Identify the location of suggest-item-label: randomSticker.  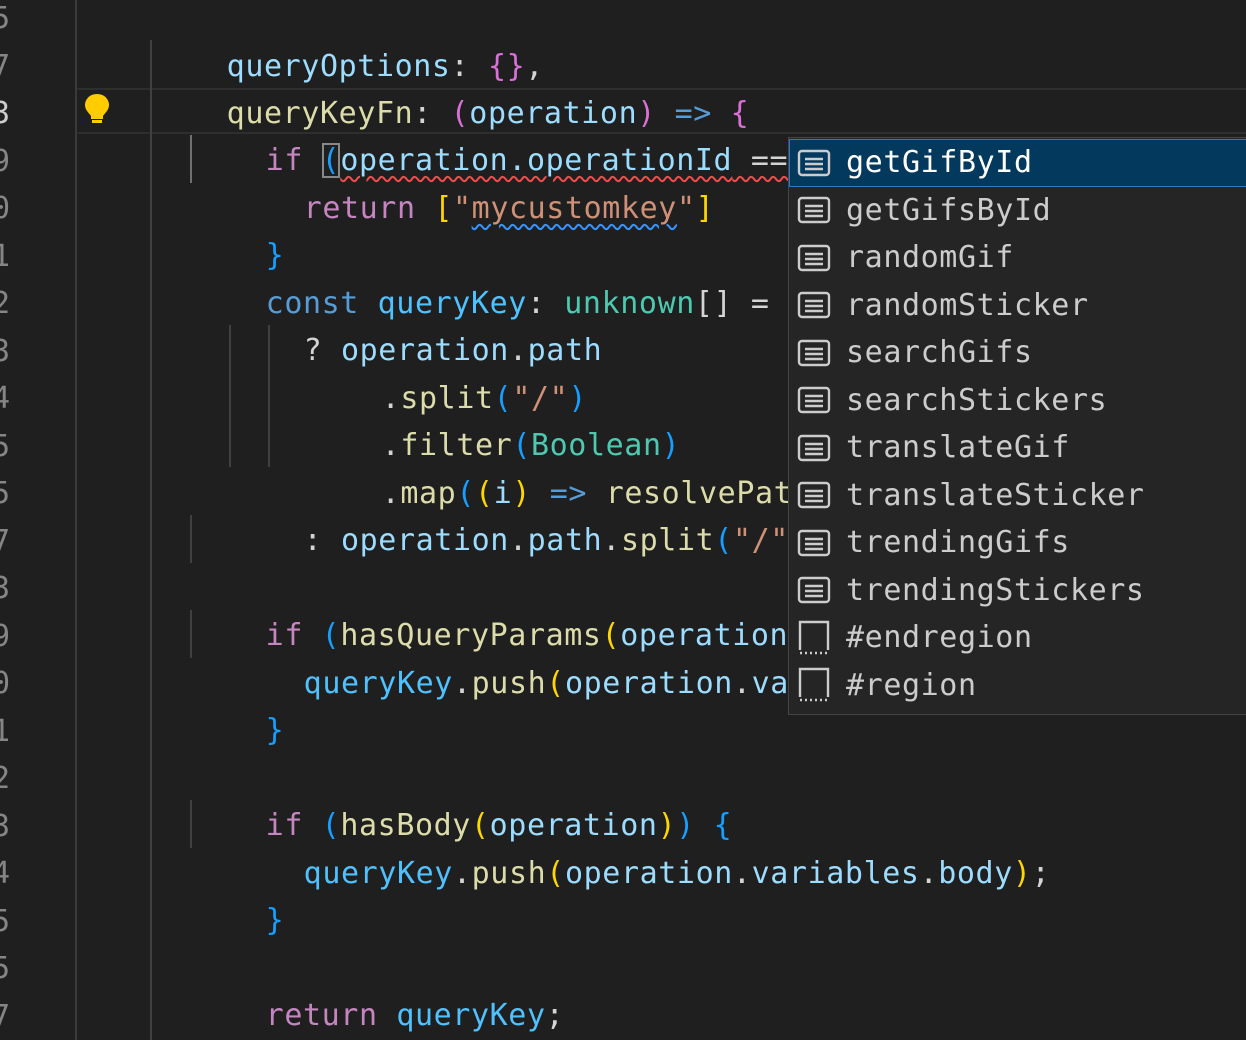
(967, 305).